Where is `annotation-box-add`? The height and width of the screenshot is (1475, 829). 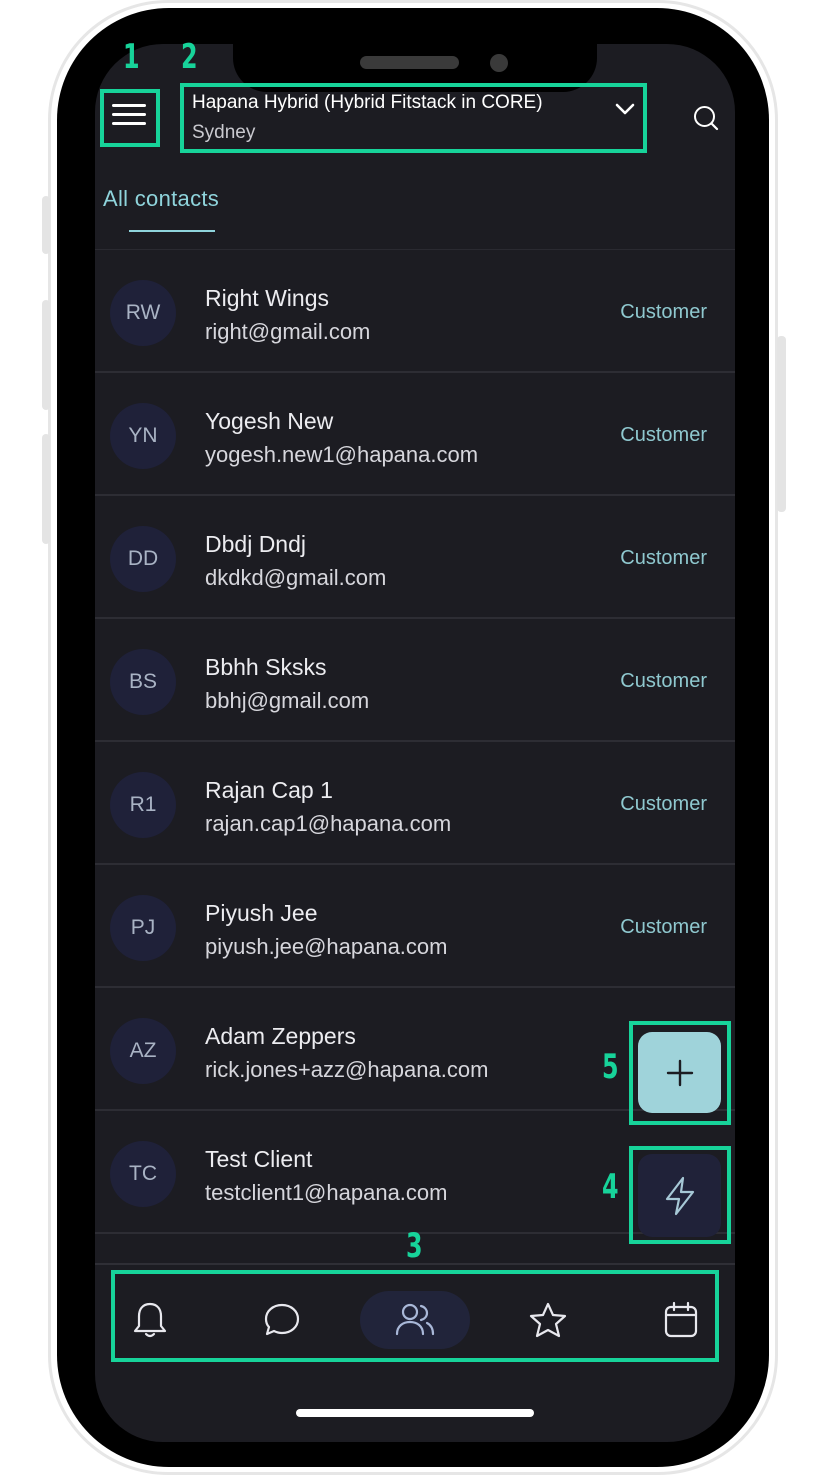 annotation-box-add is located at coordinates (680, 1073).